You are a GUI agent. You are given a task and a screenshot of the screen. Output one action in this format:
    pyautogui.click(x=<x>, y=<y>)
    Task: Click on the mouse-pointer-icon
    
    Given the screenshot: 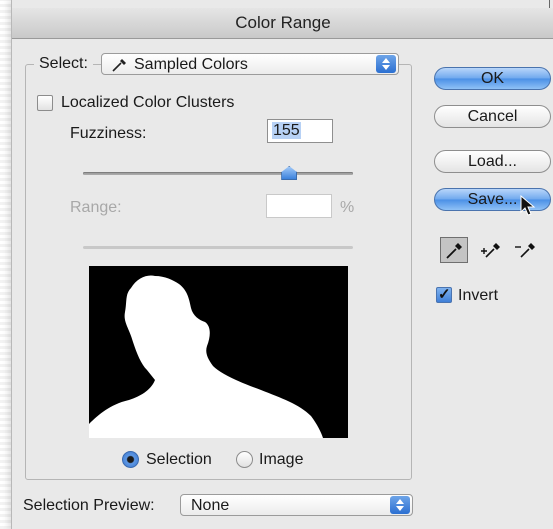 What is the action you would take?
    pyautogui.click(x=528, y=205)
    